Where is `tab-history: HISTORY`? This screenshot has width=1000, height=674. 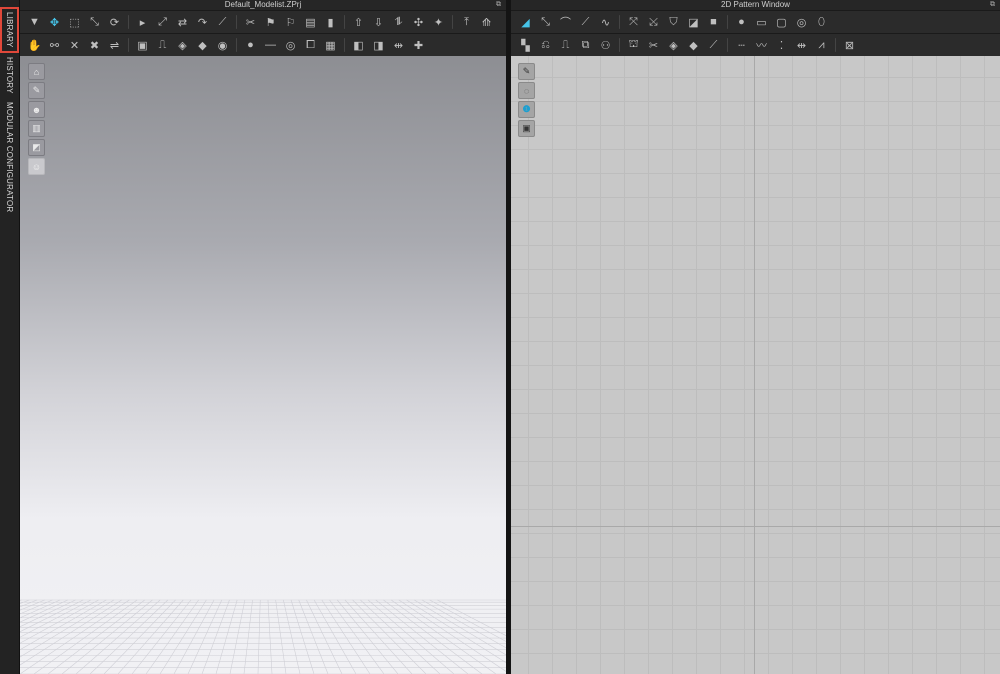 tab-history: HISTORY is located at coordinates (9, 75).